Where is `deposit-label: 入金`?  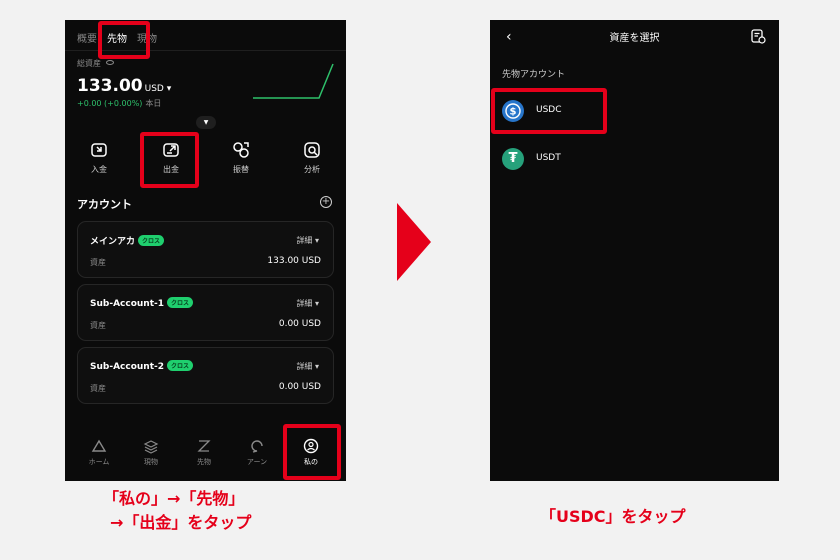
deposit-label: 入金 is located at coordinates (99, 169).